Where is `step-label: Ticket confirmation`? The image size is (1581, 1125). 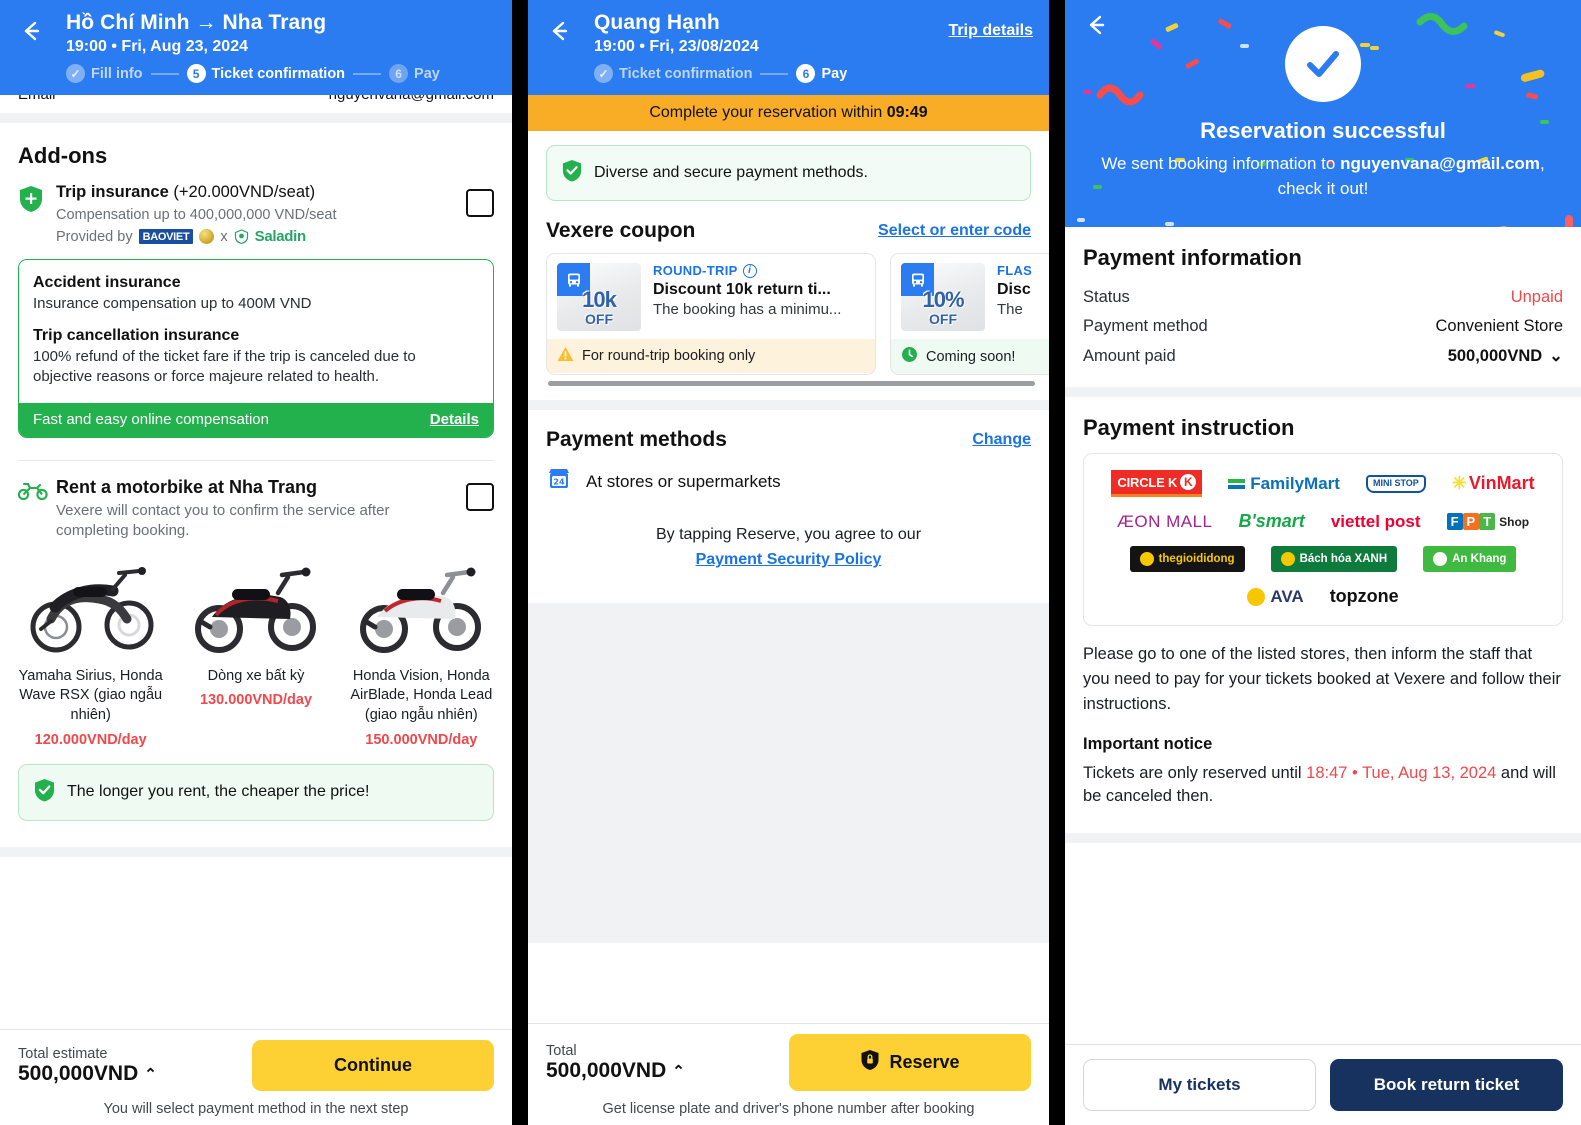
step-label: Ticket confirmation is located at coordinates (686, 73).